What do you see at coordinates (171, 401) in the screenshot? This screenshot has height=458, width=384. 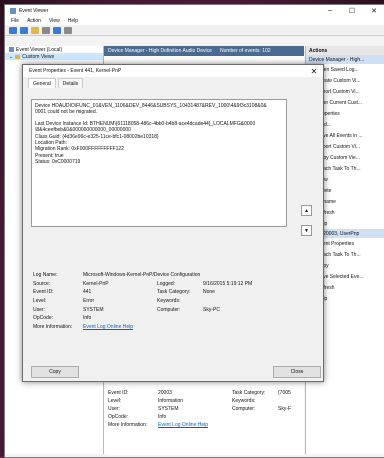 I see `lower-level: Information` at bounding box center [171, 401].